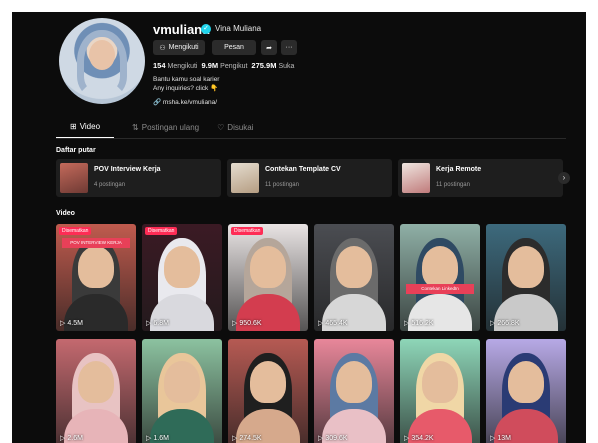  I want to click on video-thumbnail: Disematkan POV INTERVIEW KERJA ▷ 4.5M, so click(96, 277).